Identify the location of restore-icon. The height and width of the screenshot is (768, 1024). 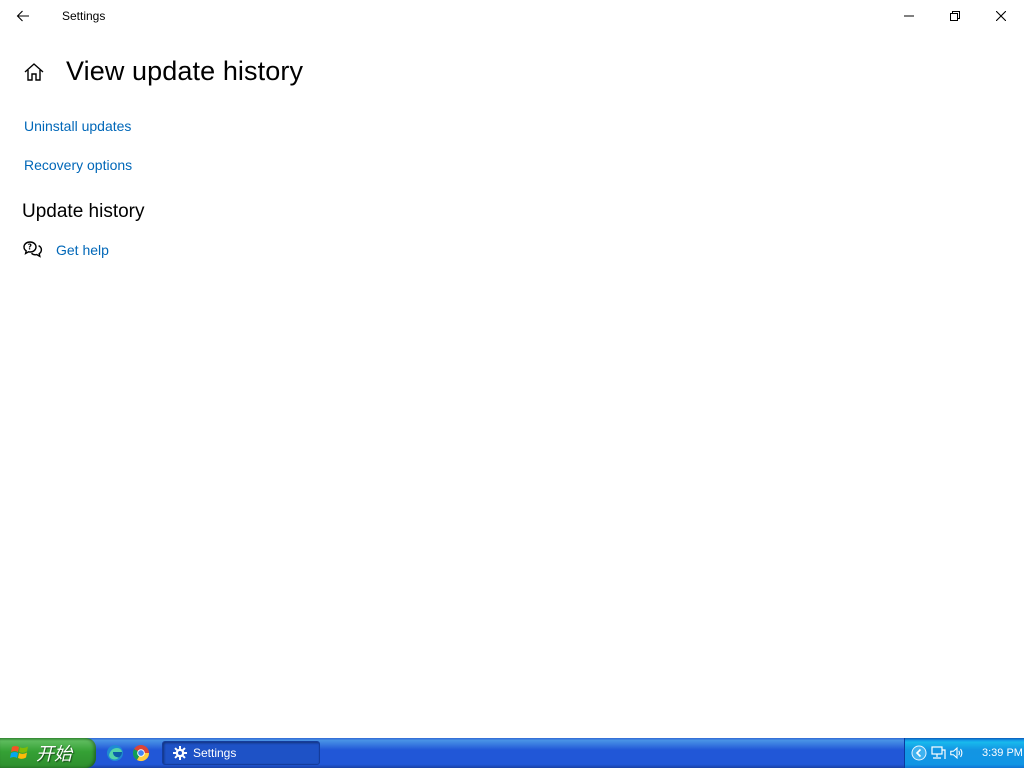
(955, 16).